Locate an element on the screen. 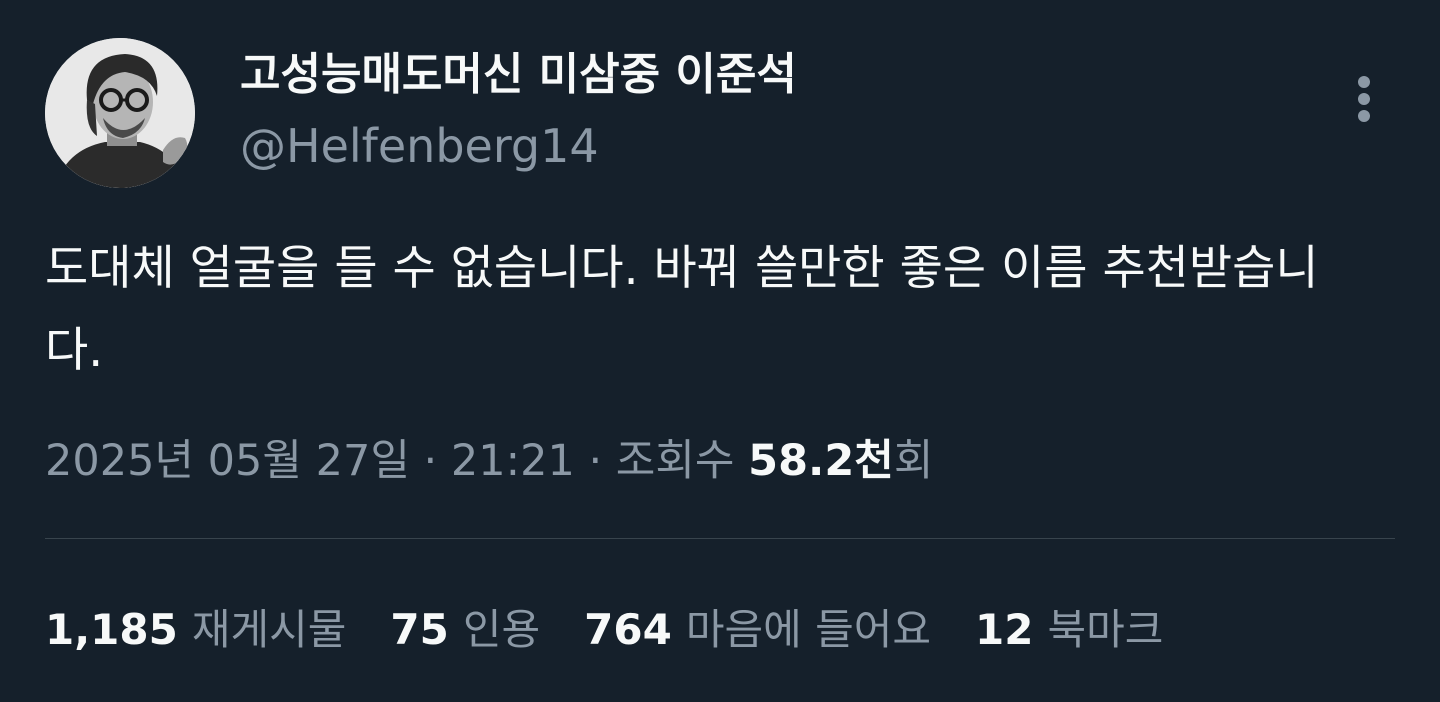  divider is located at coordinates (720, 538).